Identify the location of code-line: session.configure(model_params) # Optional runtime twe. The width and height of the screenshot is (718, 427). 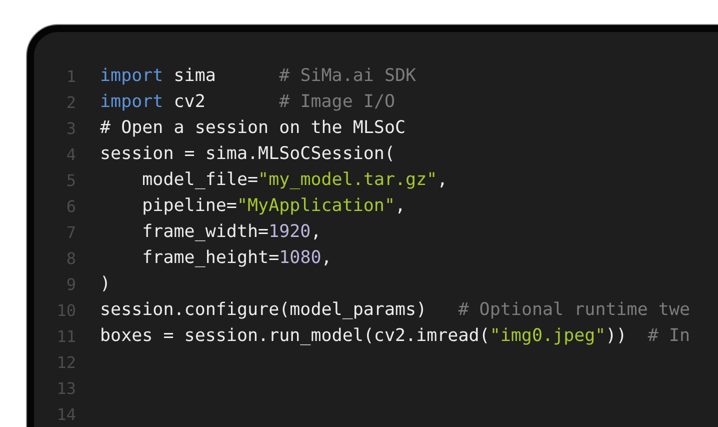
(395, 310).